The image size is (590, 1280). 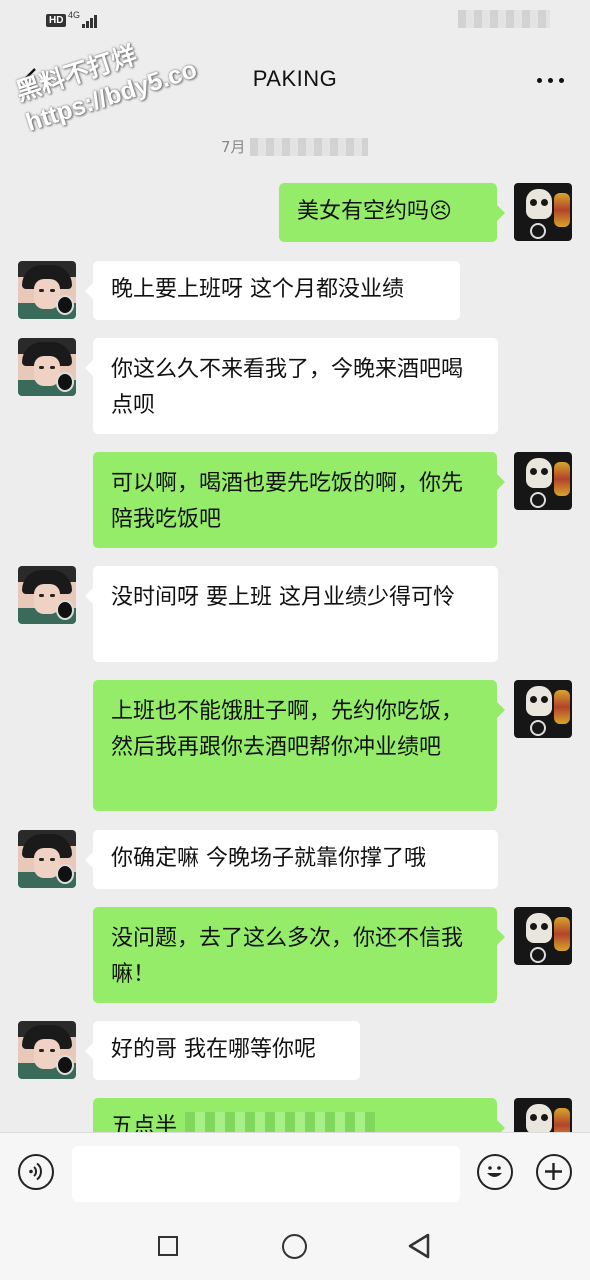 I want to click on nav-back-icon, so click(x=419, y=1246).